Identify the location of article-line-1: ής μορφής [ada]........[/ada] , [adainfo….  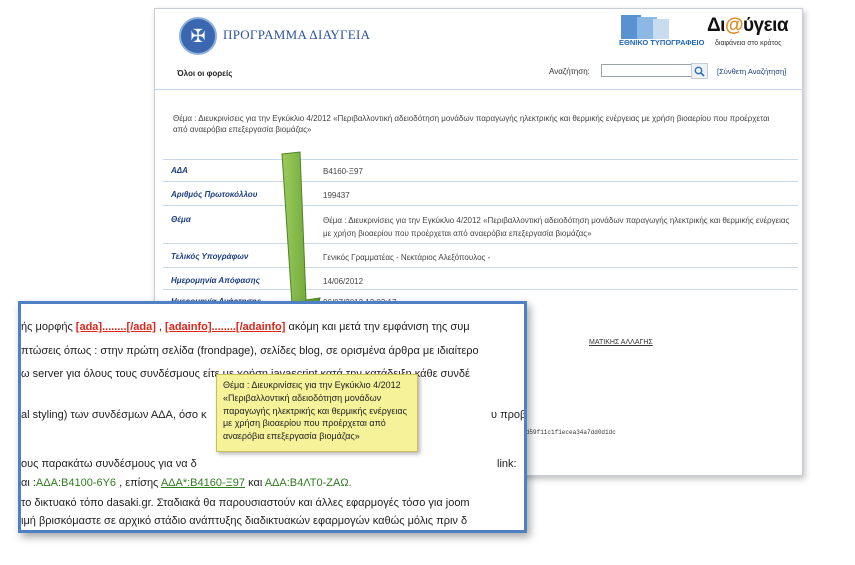
(245, 327).